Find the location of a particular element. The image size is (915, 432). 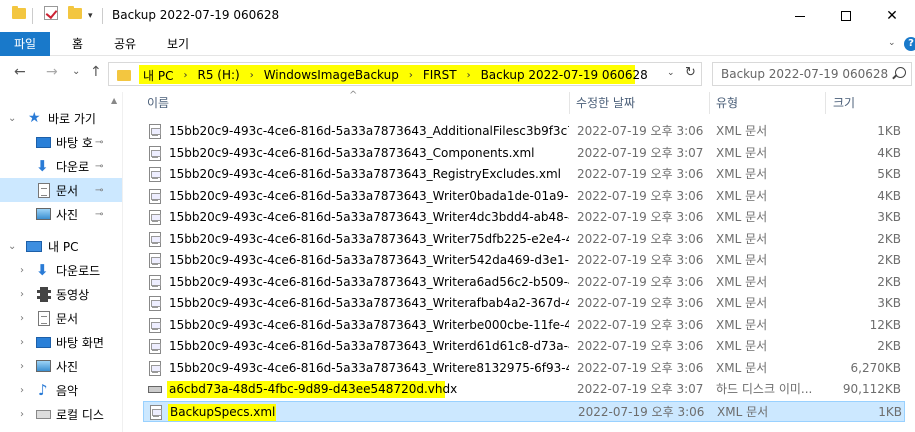

sidebar-item-pc-pictures: › 사진 is located at coordinates (61, 366).